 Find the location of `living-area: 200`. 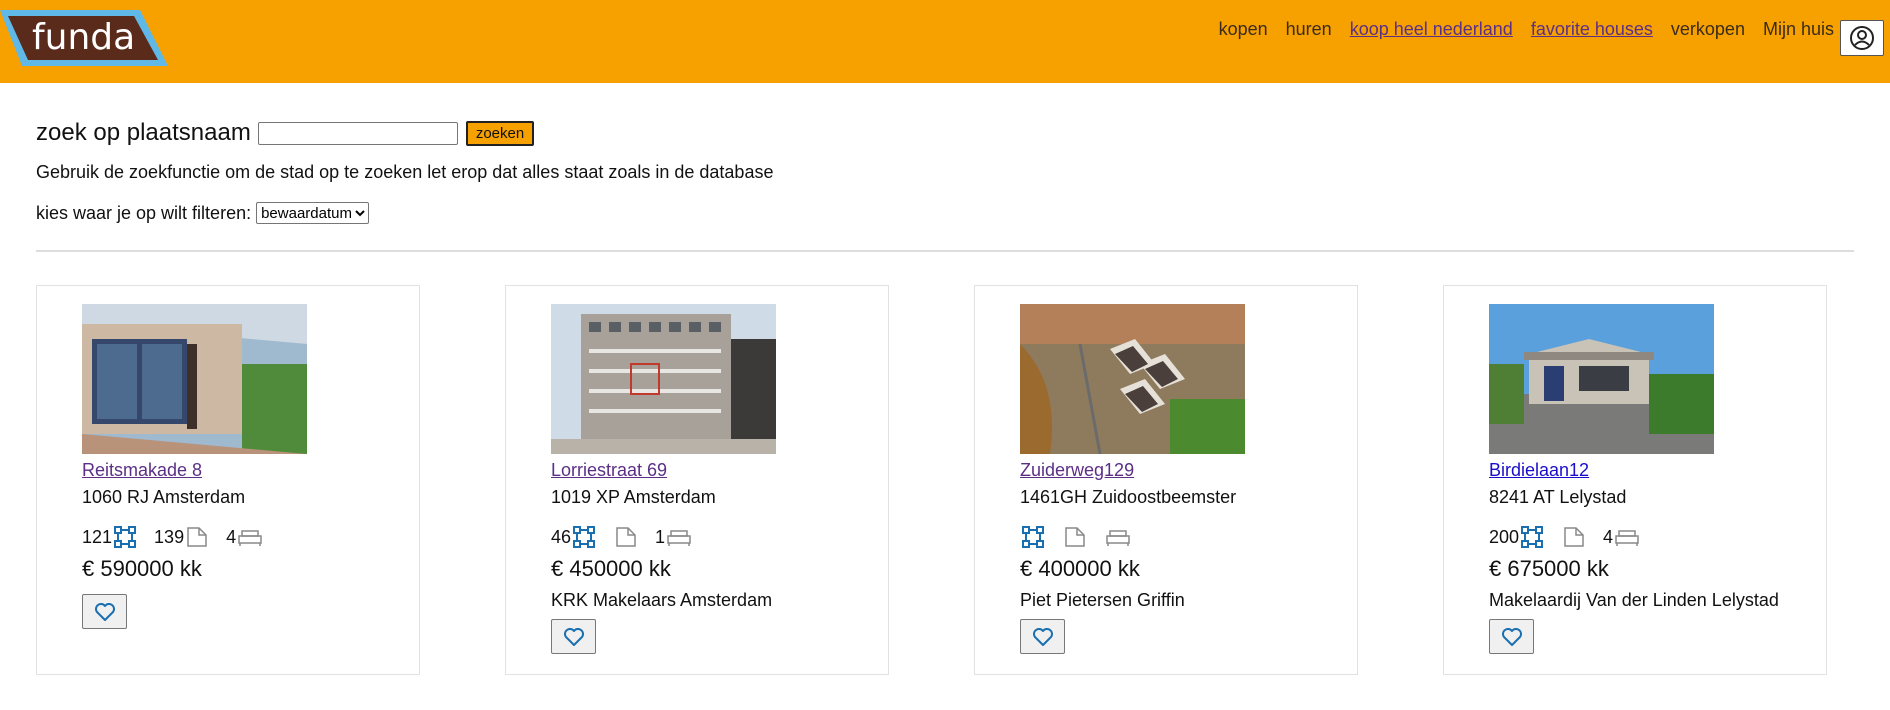

living-area: 200 is located at coordinates (1516, 537).